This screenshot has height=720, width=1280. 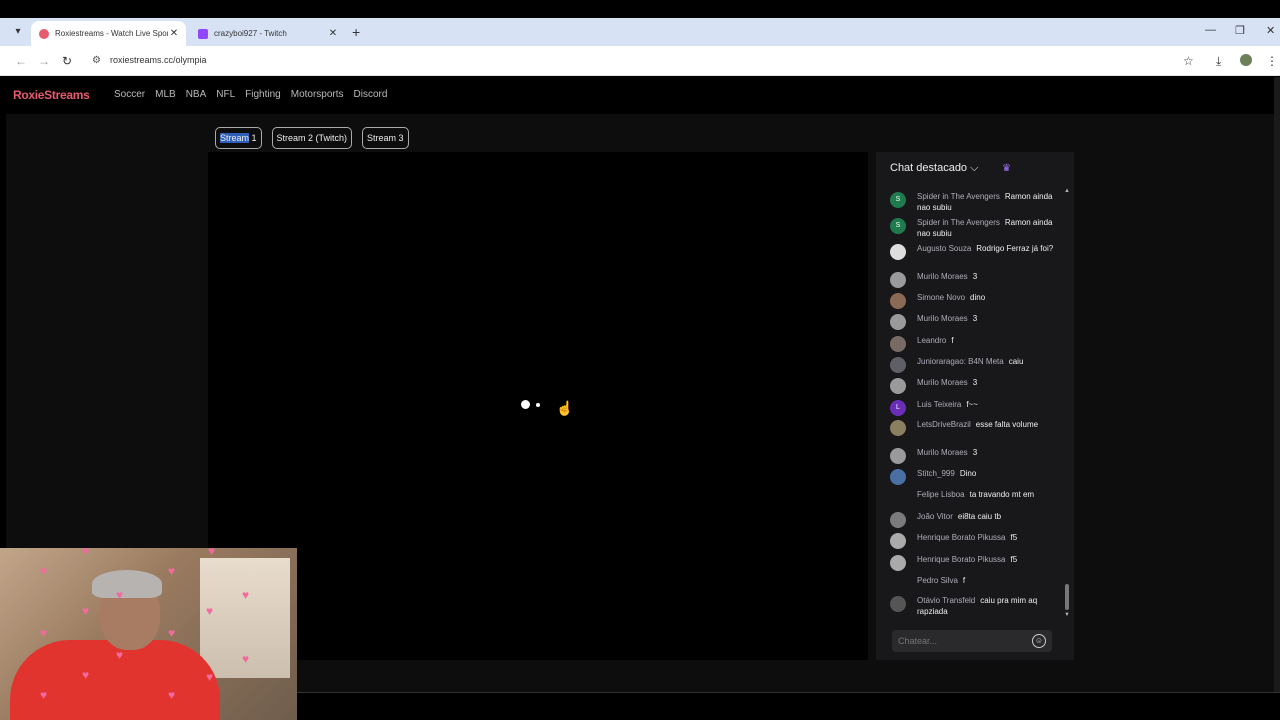 What do you see at coordinates (898, 408) in the screenshot?
I see `avatar: L` at bounding box center [898, 408].